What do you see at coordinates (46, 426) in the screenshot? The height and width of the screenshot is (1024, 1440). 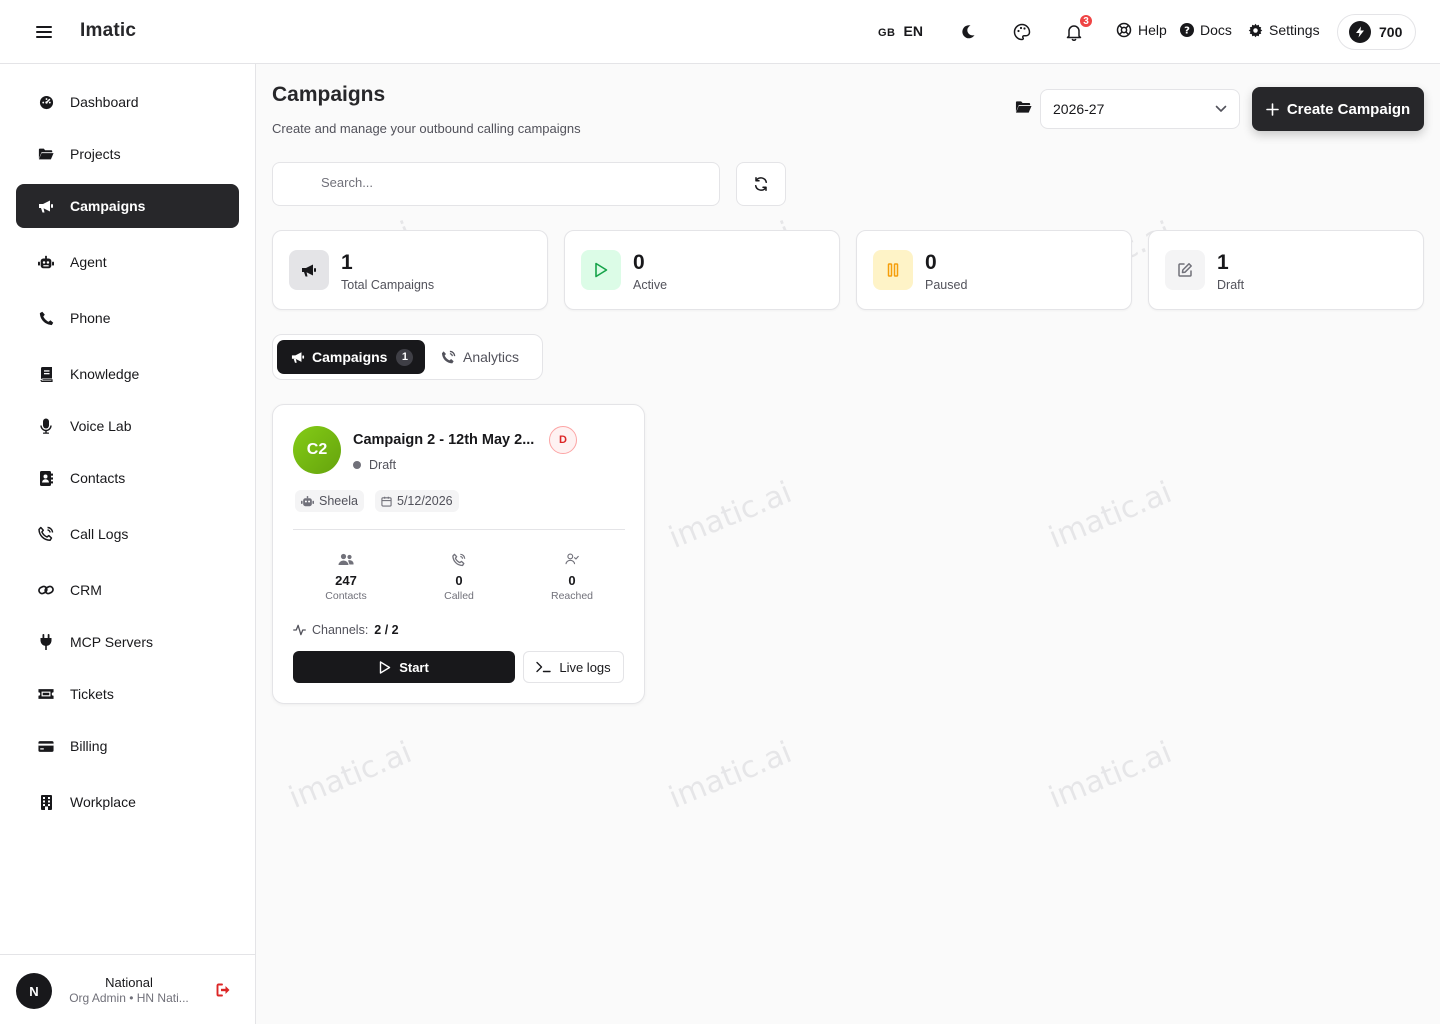 I see `microphone-icon` at bounding box center [46, 426].